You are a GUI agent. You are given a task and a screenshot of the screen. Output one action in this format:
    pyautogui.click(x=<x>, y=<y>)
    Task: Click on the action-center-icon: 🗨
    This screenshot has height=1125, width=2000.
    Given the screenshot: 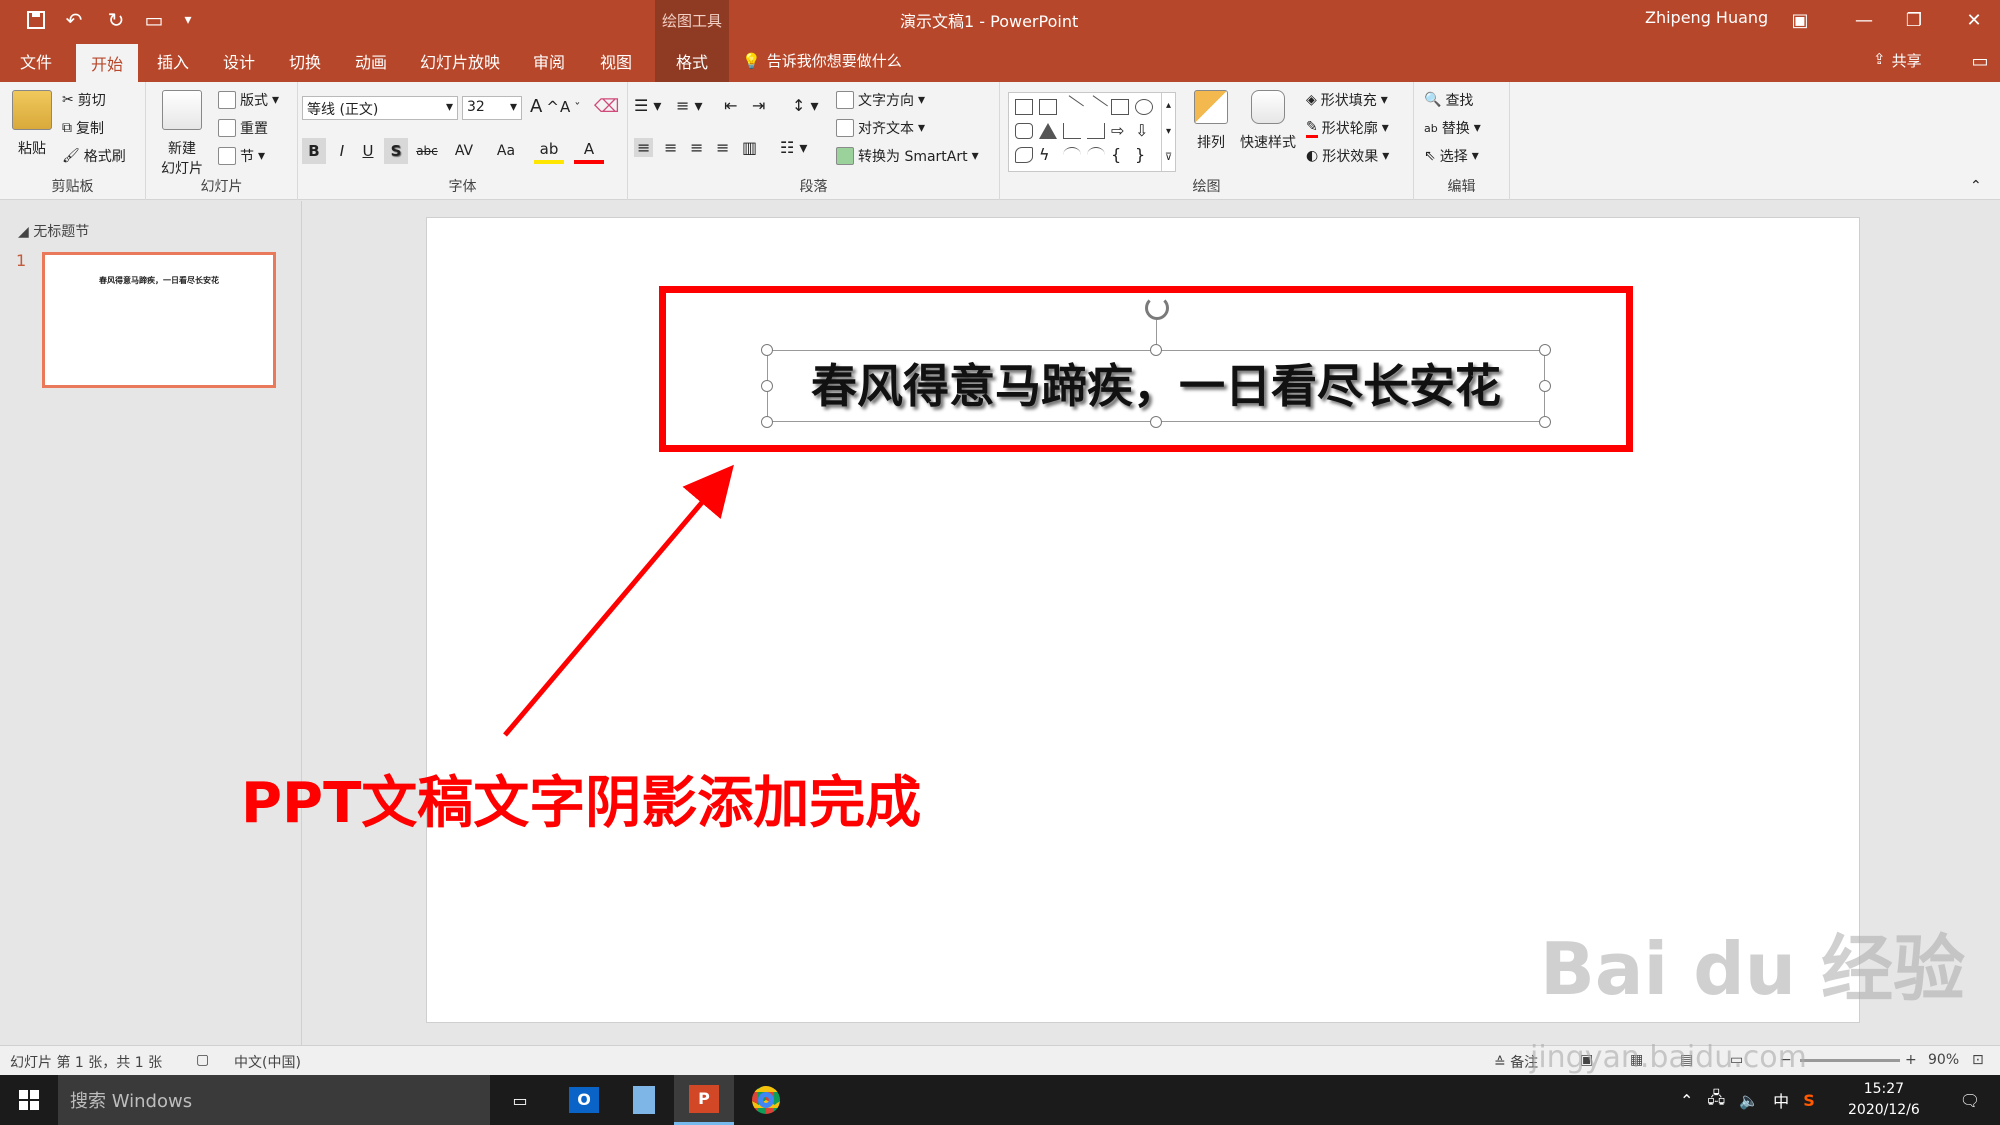 What is the action you would take?
    pyautogui.click(x=1970, y=1100)
    